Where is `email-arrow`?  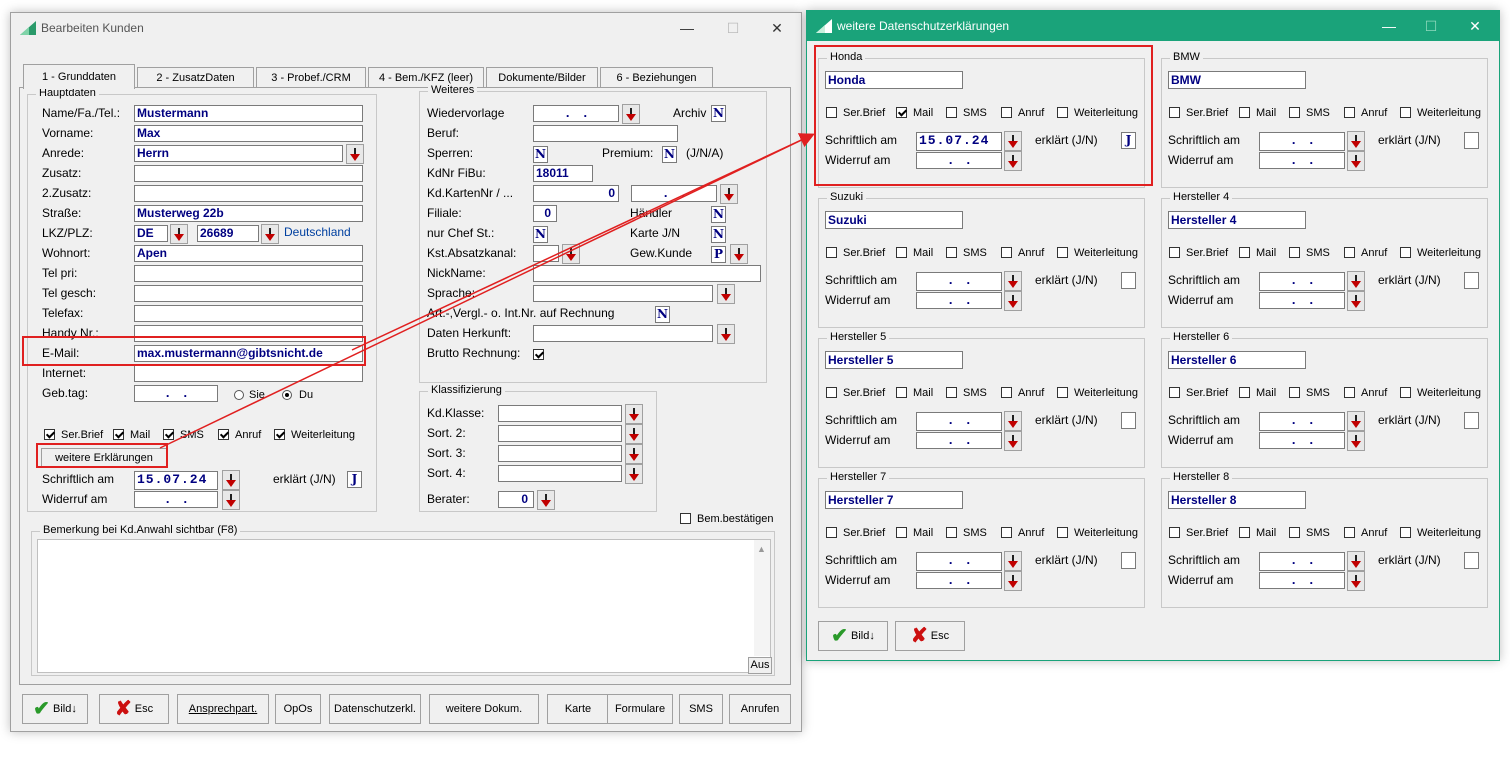
email-arrow is located at coordinates (583, 242).